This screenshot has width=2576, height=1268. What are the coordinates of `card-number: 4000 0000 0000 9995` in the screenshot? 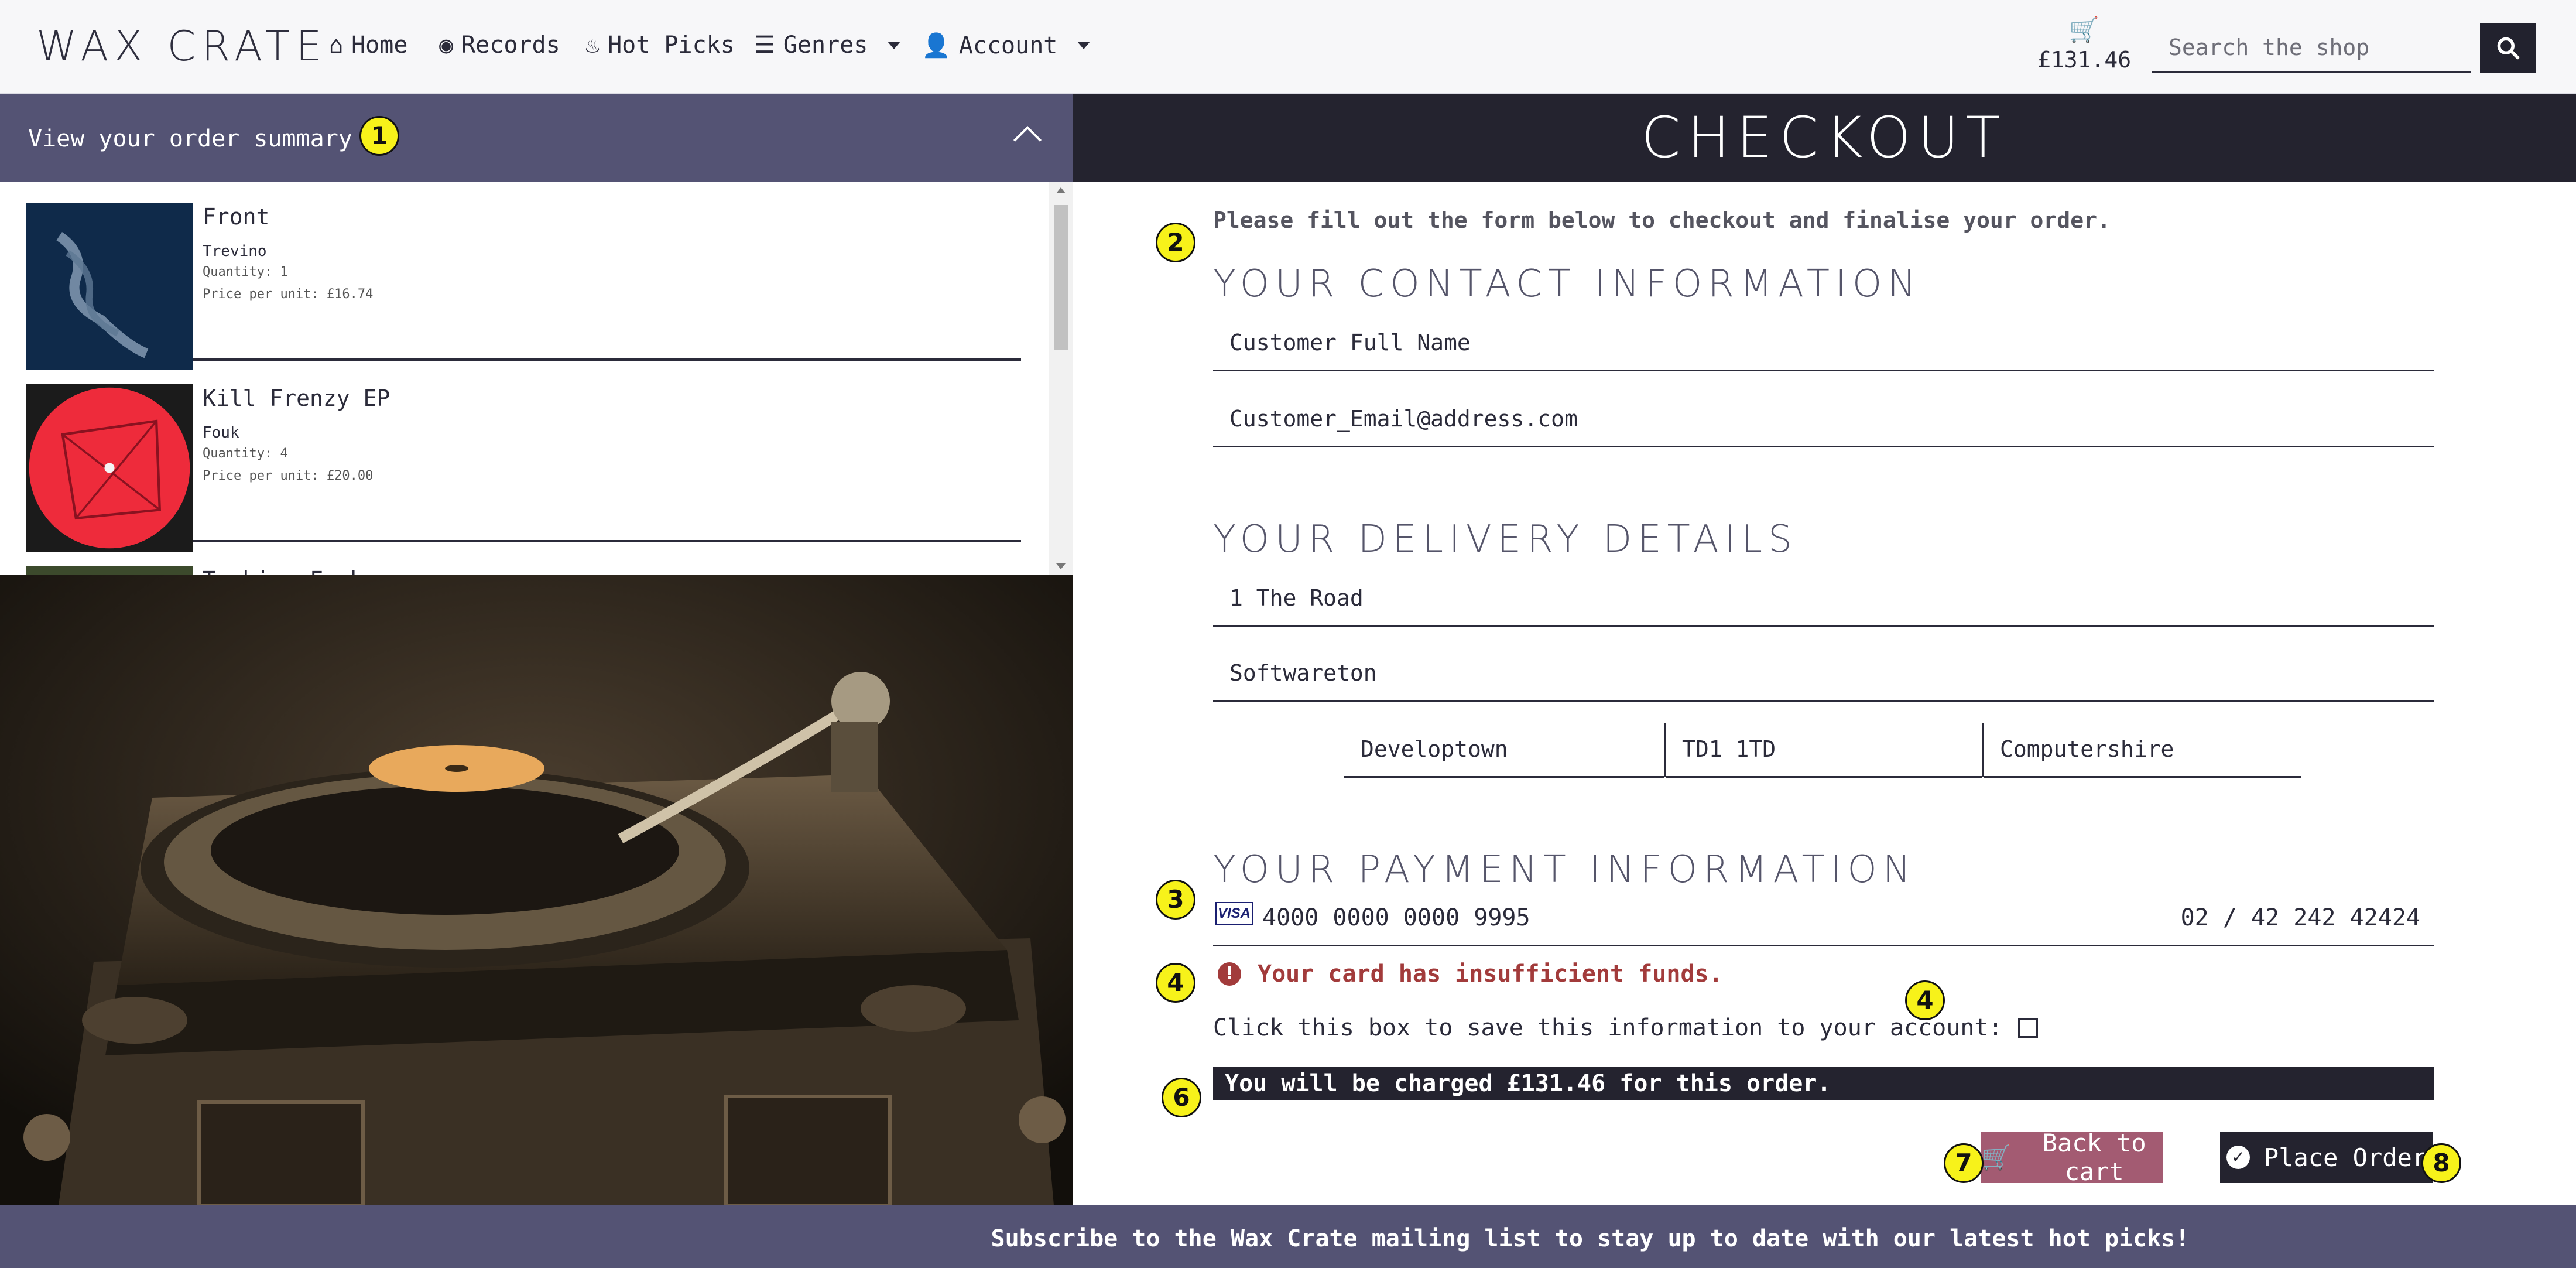 It's located at (1396, 917).